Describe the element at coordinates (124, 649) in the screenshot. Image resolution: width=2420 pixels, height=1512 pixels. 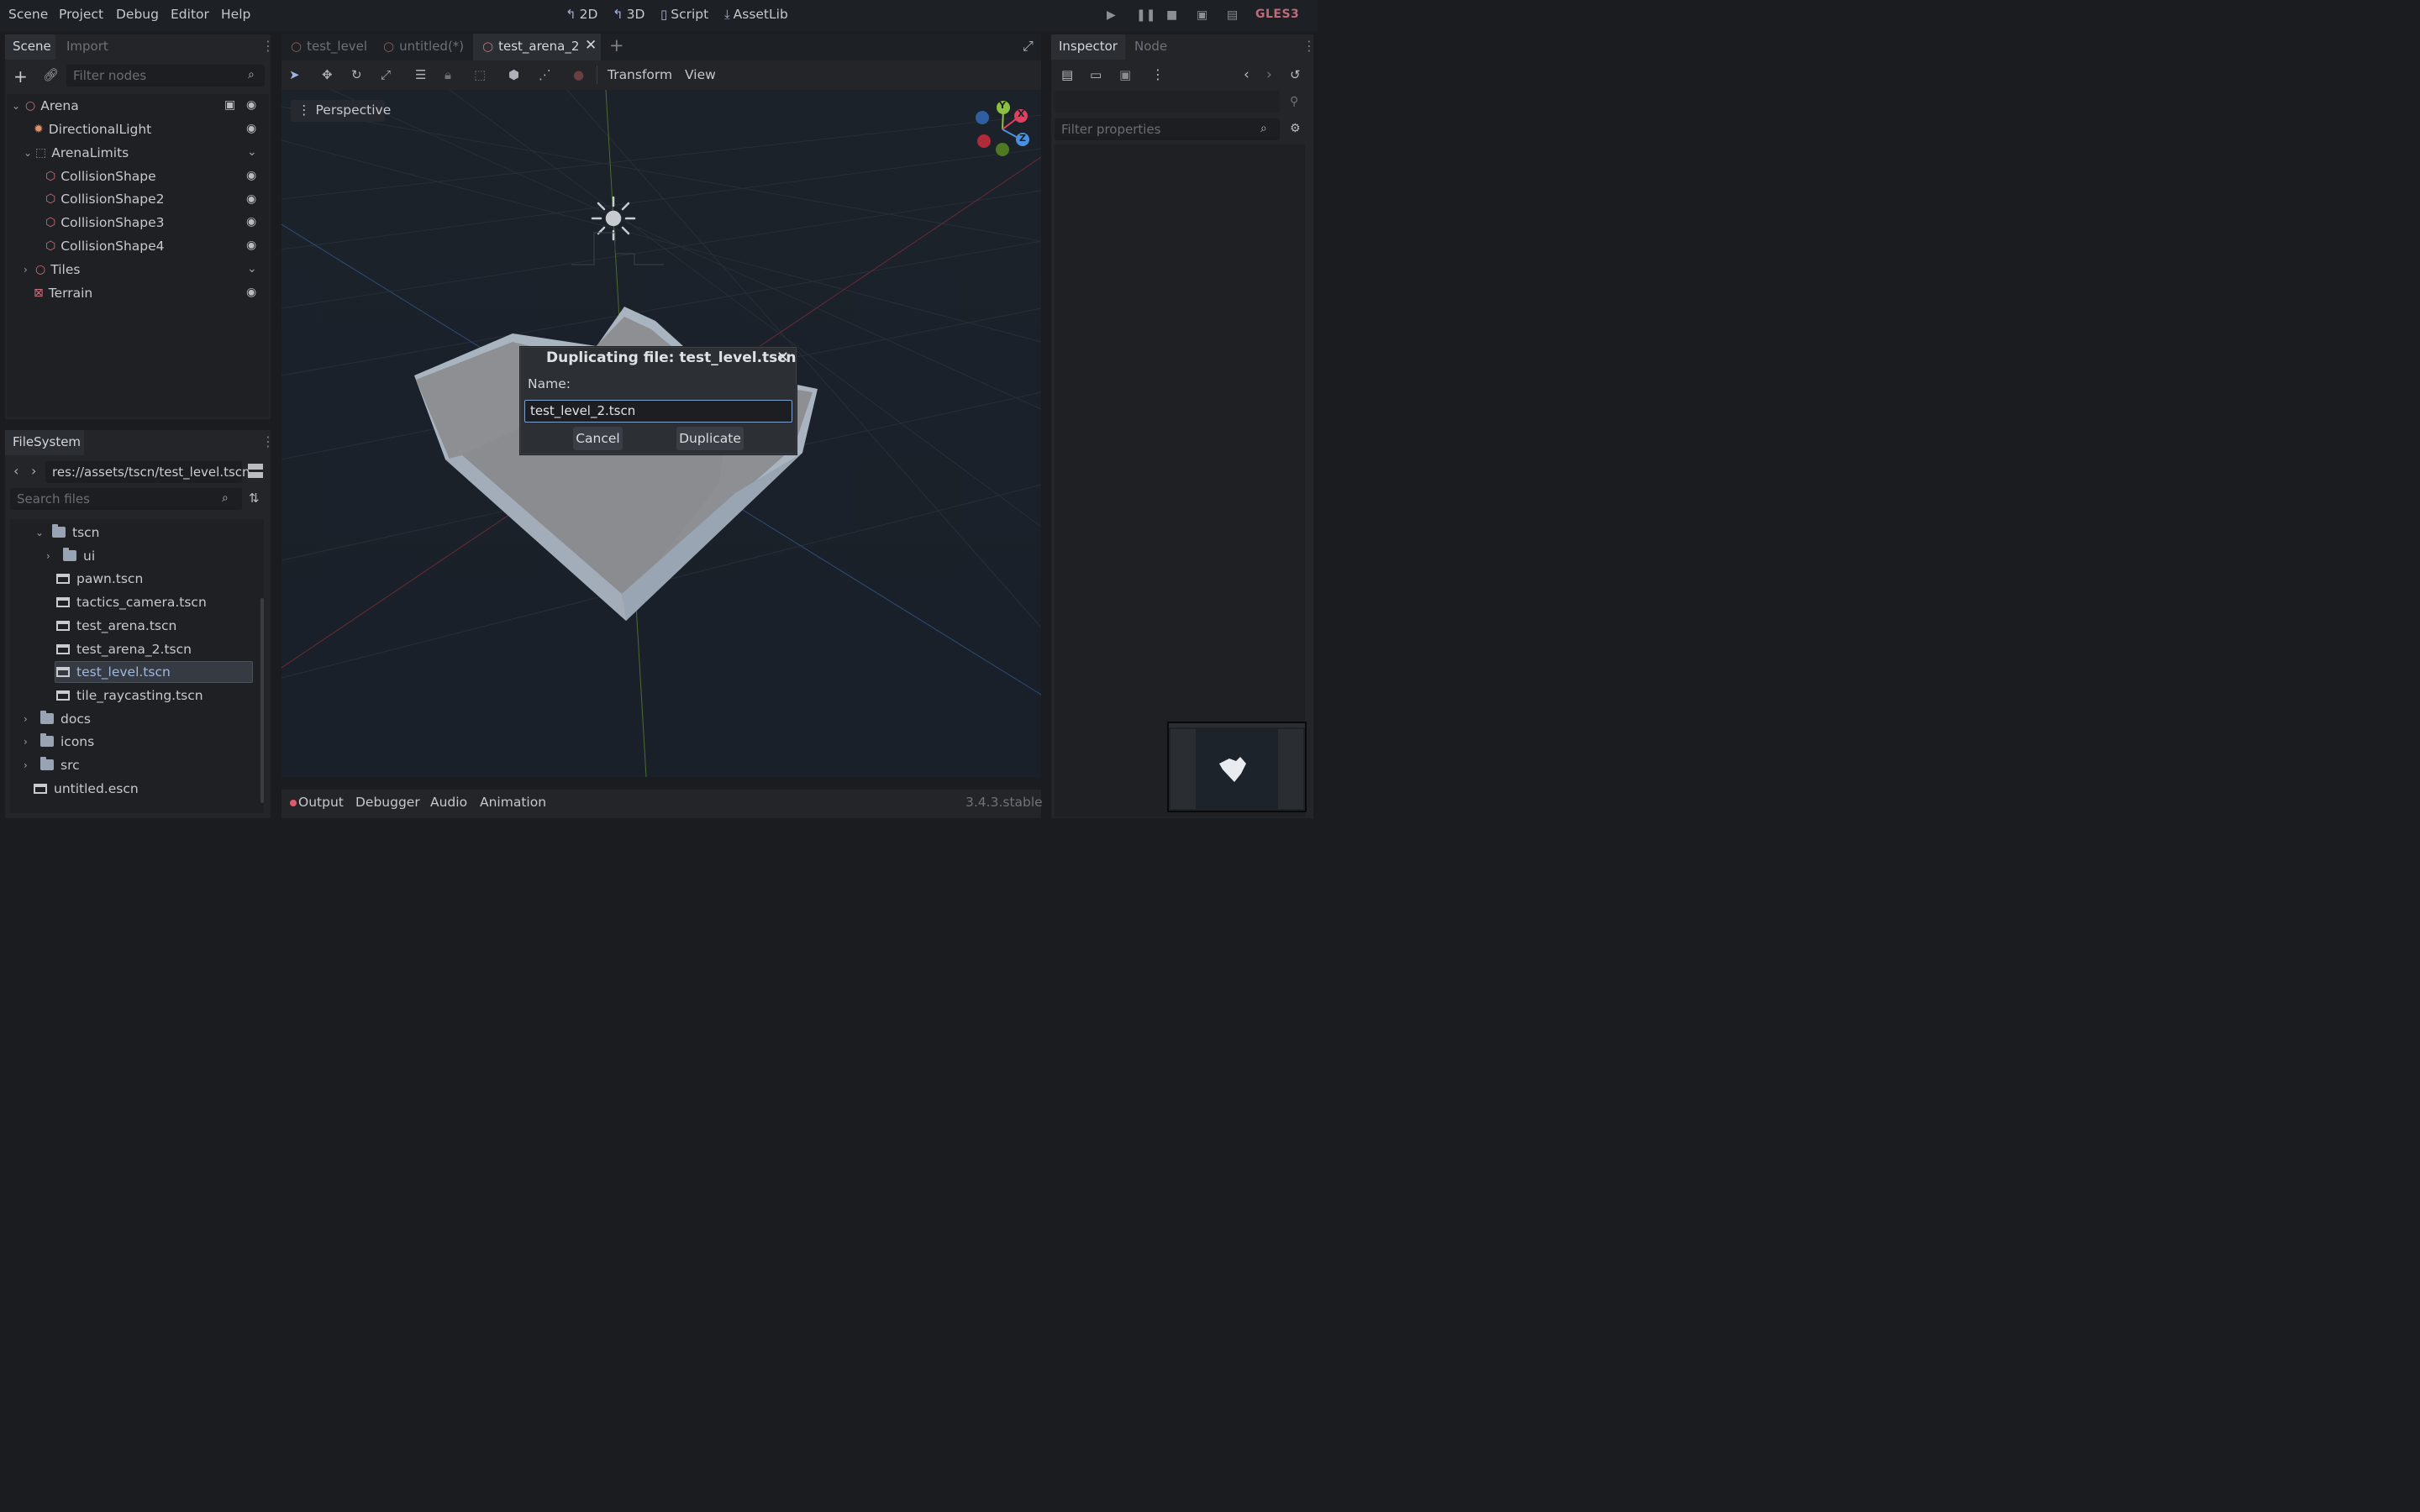
I see `fs-file-test-arena-2: test_arena_2.tscn` at that location.